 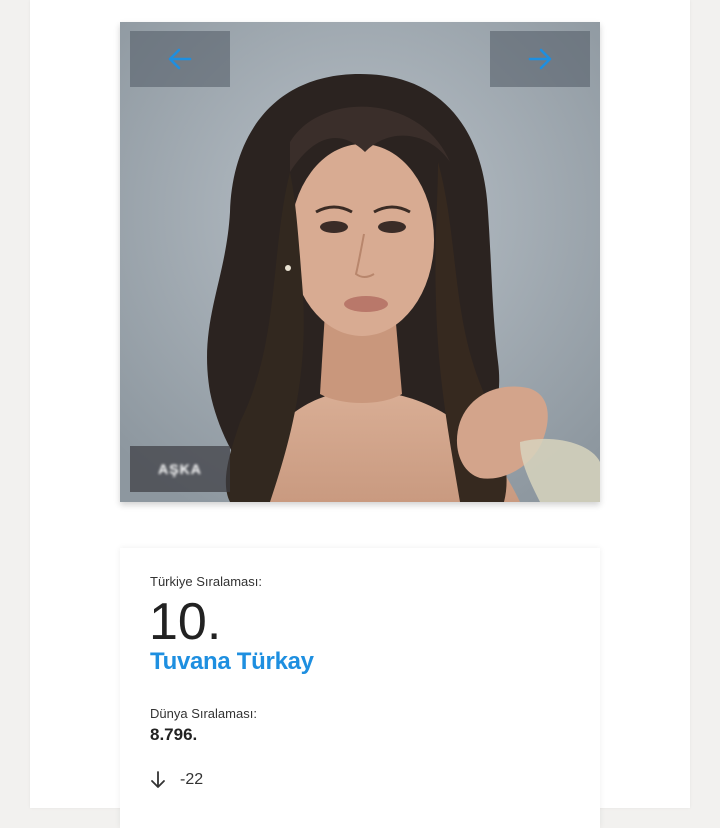 What do you see at coordinates (206, 581) in the screenshot?
I see `turkey-rank-label: Türkiye Sıralaması:` at bounding box center [206, 581].